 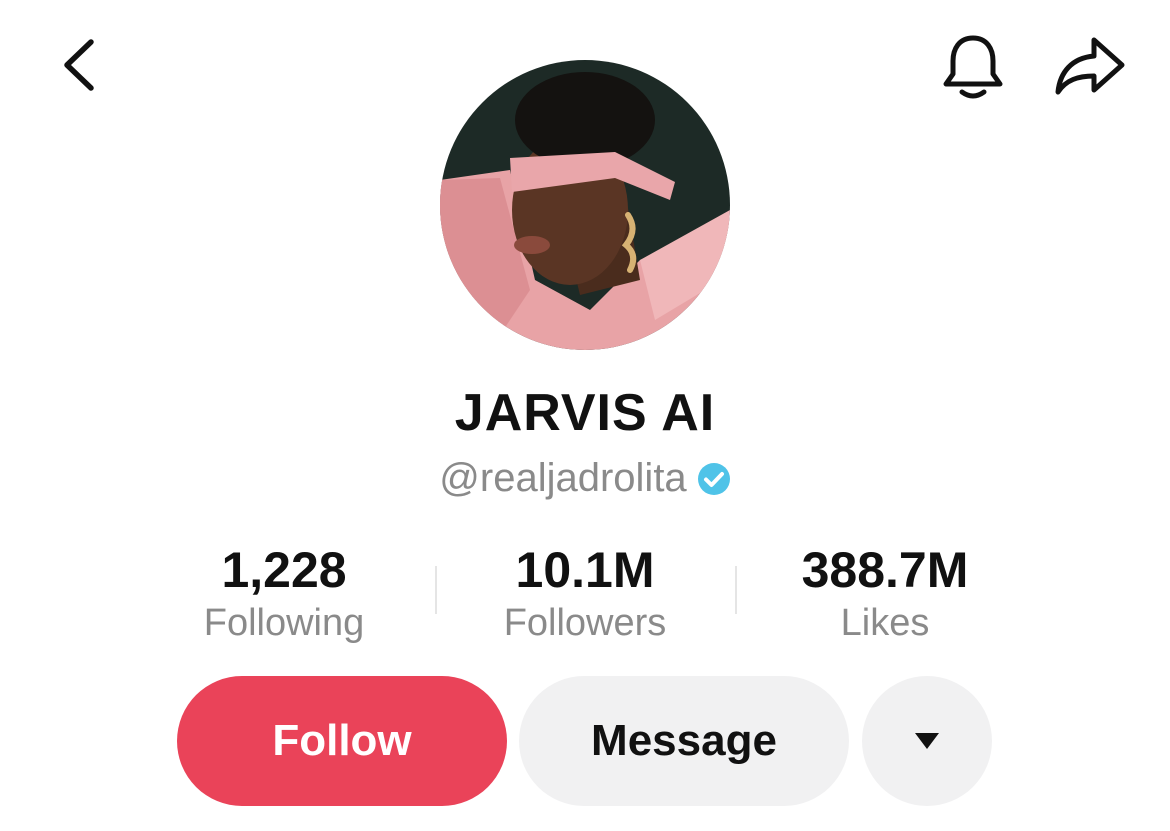 I want to click on followers-count: 10.1M, so click(x=585, y=570).